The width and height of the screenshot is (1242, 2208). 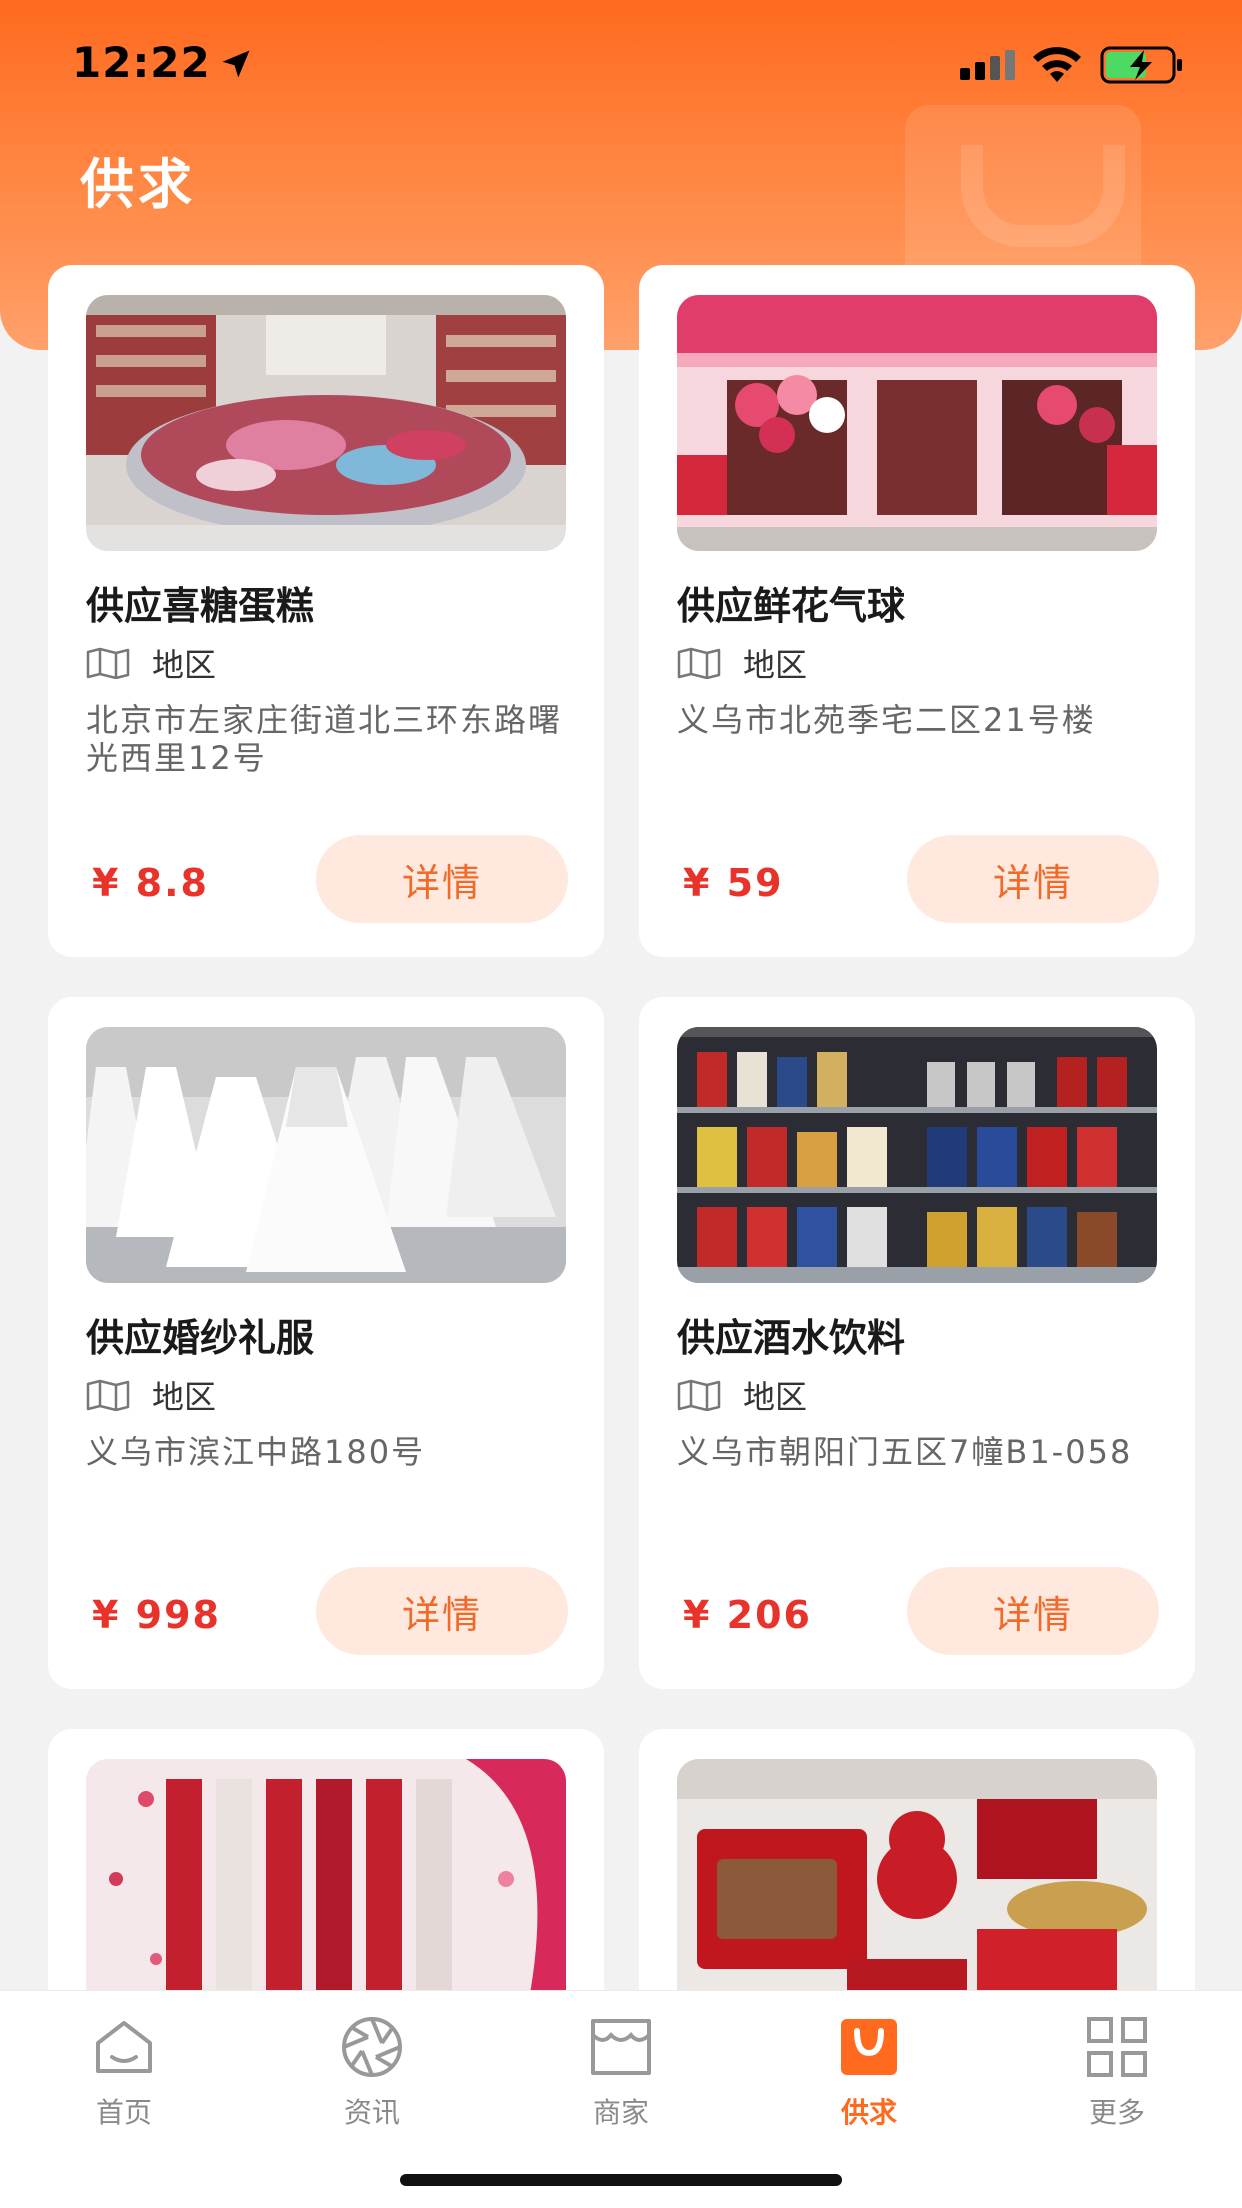 What do you see at coordinates (905, 1452) in the screenshot?
I see `card-address: 义乌市朝阳门五区7幢B1-058` at bounding box center [905, 1452].